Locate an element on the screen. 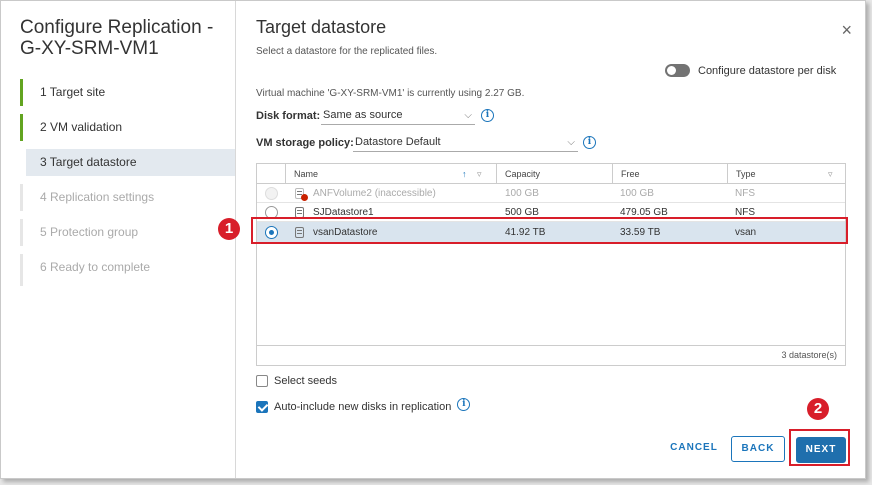 The width and height of the screenshot is (872, 485). next-highlight-box is located at coordinates (819, 447).